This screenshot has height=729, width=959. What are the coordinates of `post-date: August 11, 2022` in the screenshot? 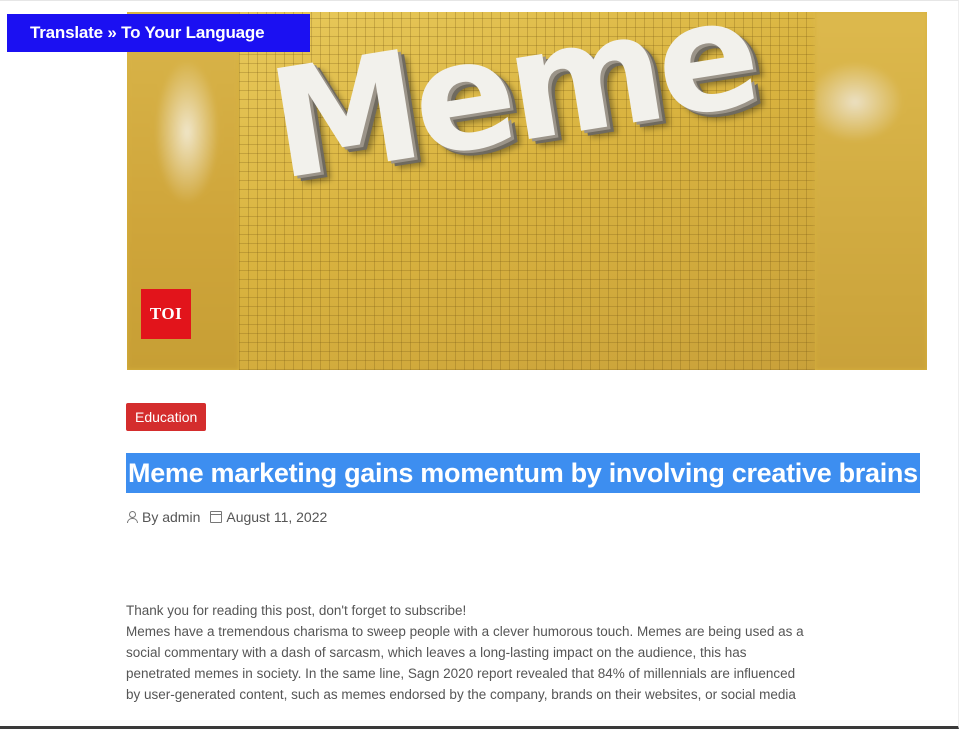 It's located at (276, 517).